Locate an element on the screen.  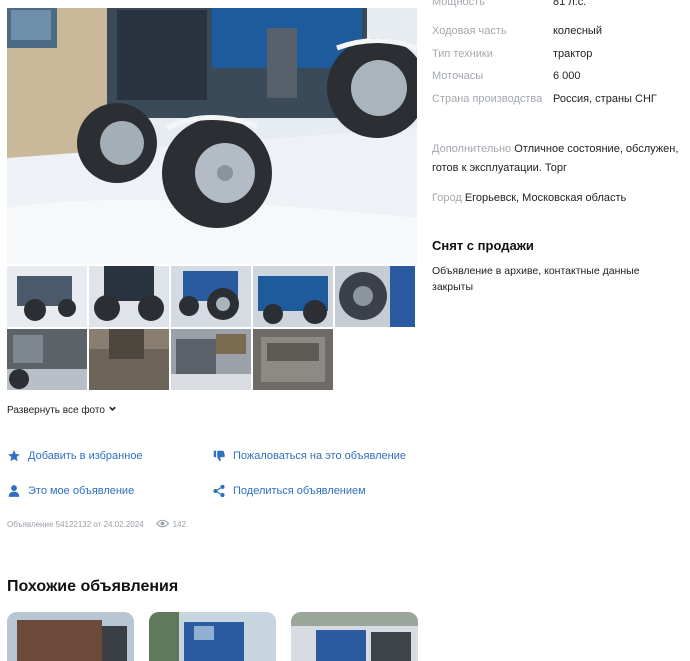
spec-key: Тип техники is located at coordinates (462, 54).